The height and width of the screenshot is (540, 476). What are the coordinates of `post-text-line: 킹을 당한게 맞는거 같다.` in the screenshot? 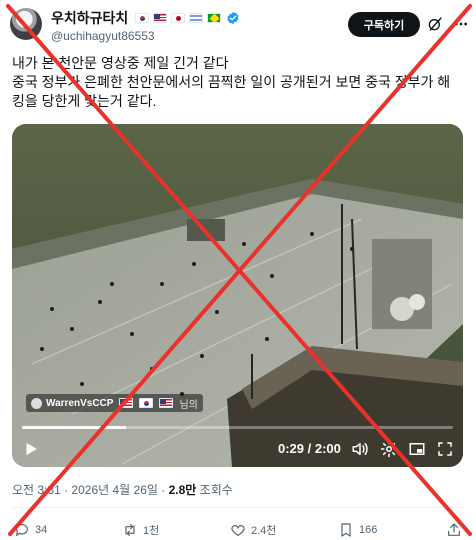 It's located at (84, 101).